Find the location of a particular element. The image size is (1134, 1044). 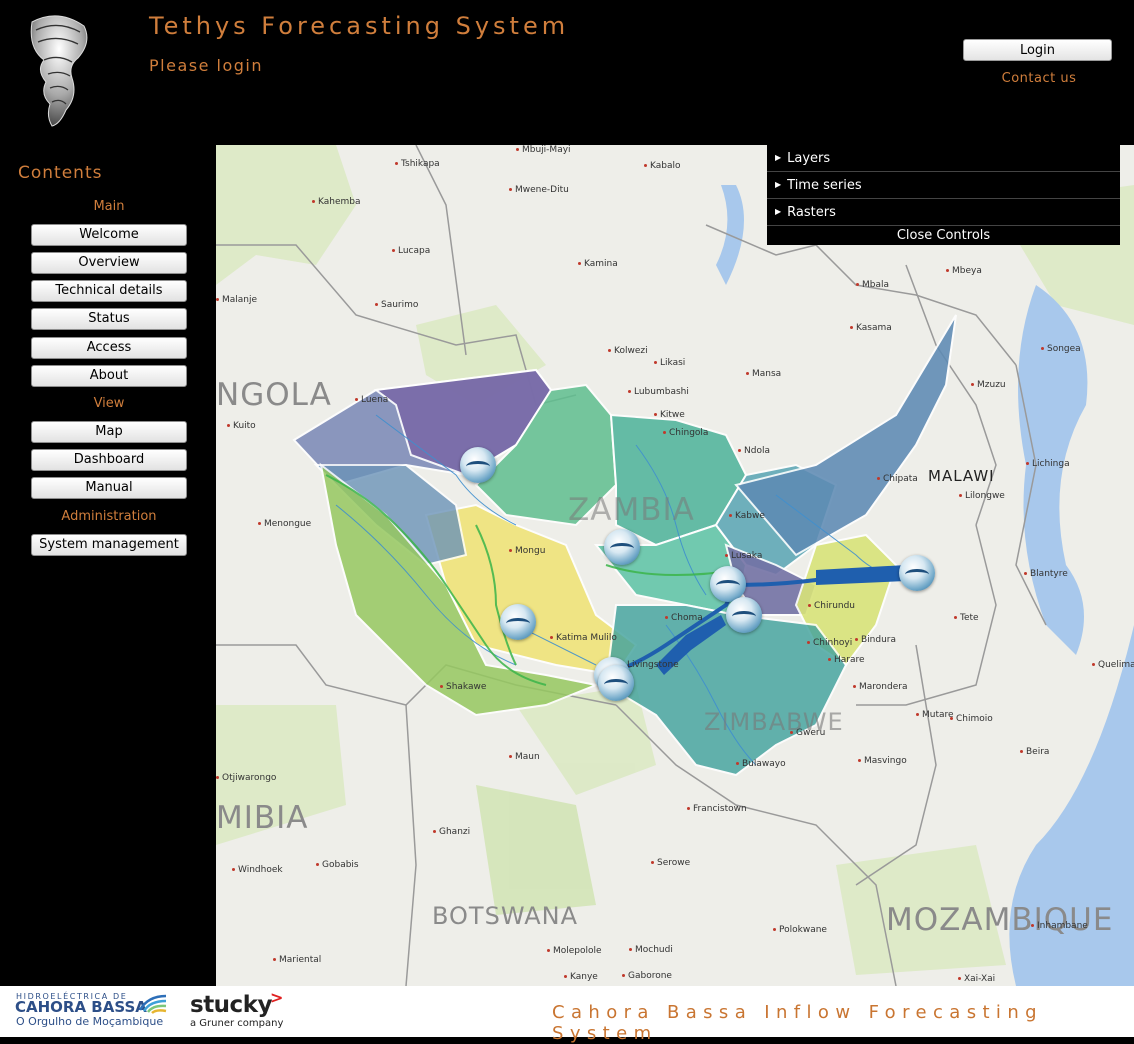

nav-status-button: Status is located at coordinates (109, 319).